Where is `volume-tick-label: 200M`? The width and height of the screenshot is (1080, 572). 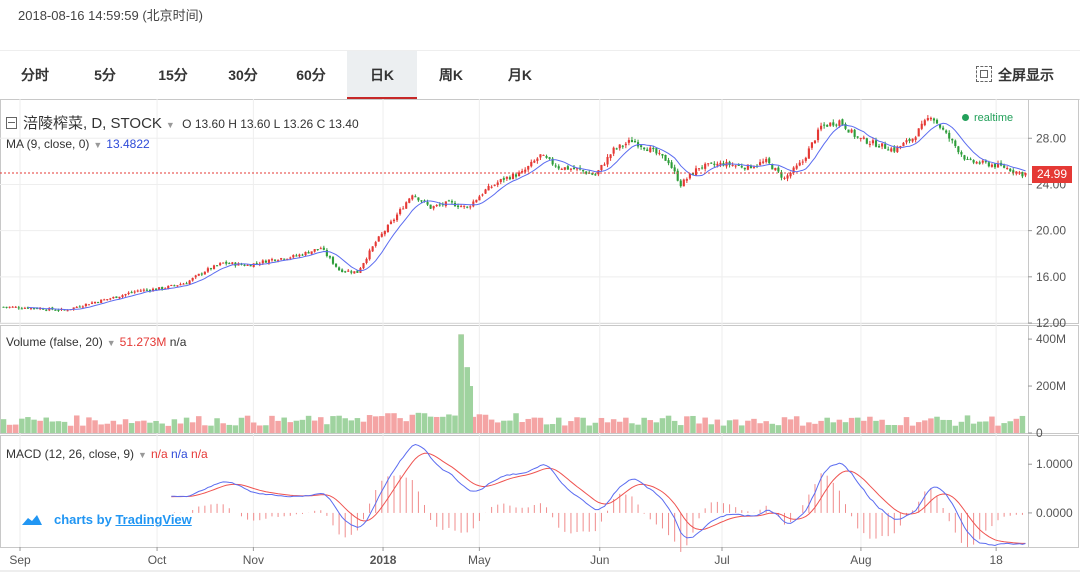 volume-tick-label: 200M is located at coordinates (1051, 386).